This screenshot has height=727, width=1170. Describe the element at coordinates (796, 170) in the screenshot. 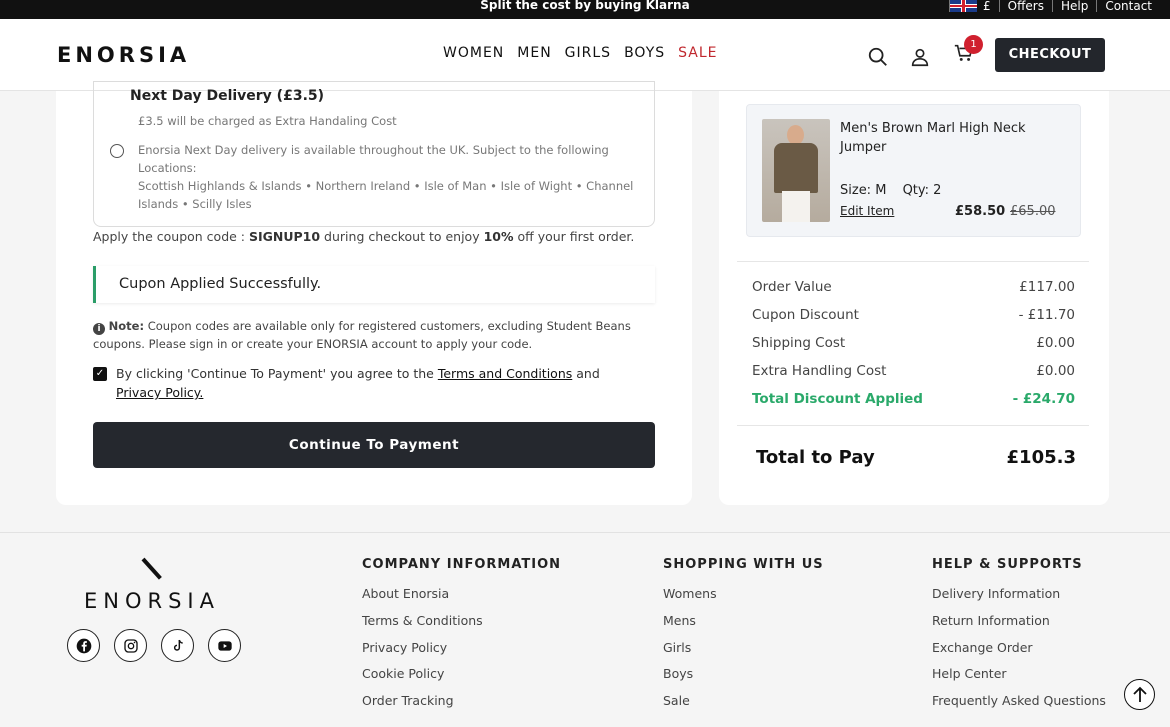

I see `product-image` at that location.